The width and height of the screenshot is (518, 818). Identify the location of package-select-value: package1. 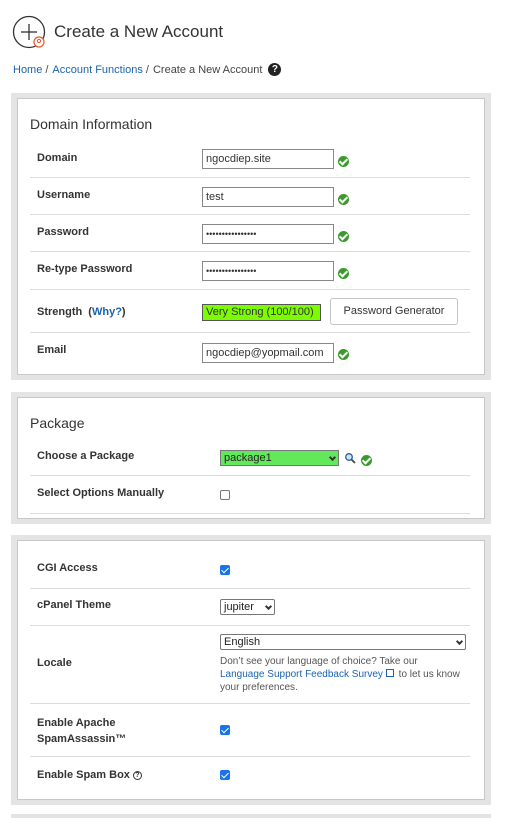
(248, 458).